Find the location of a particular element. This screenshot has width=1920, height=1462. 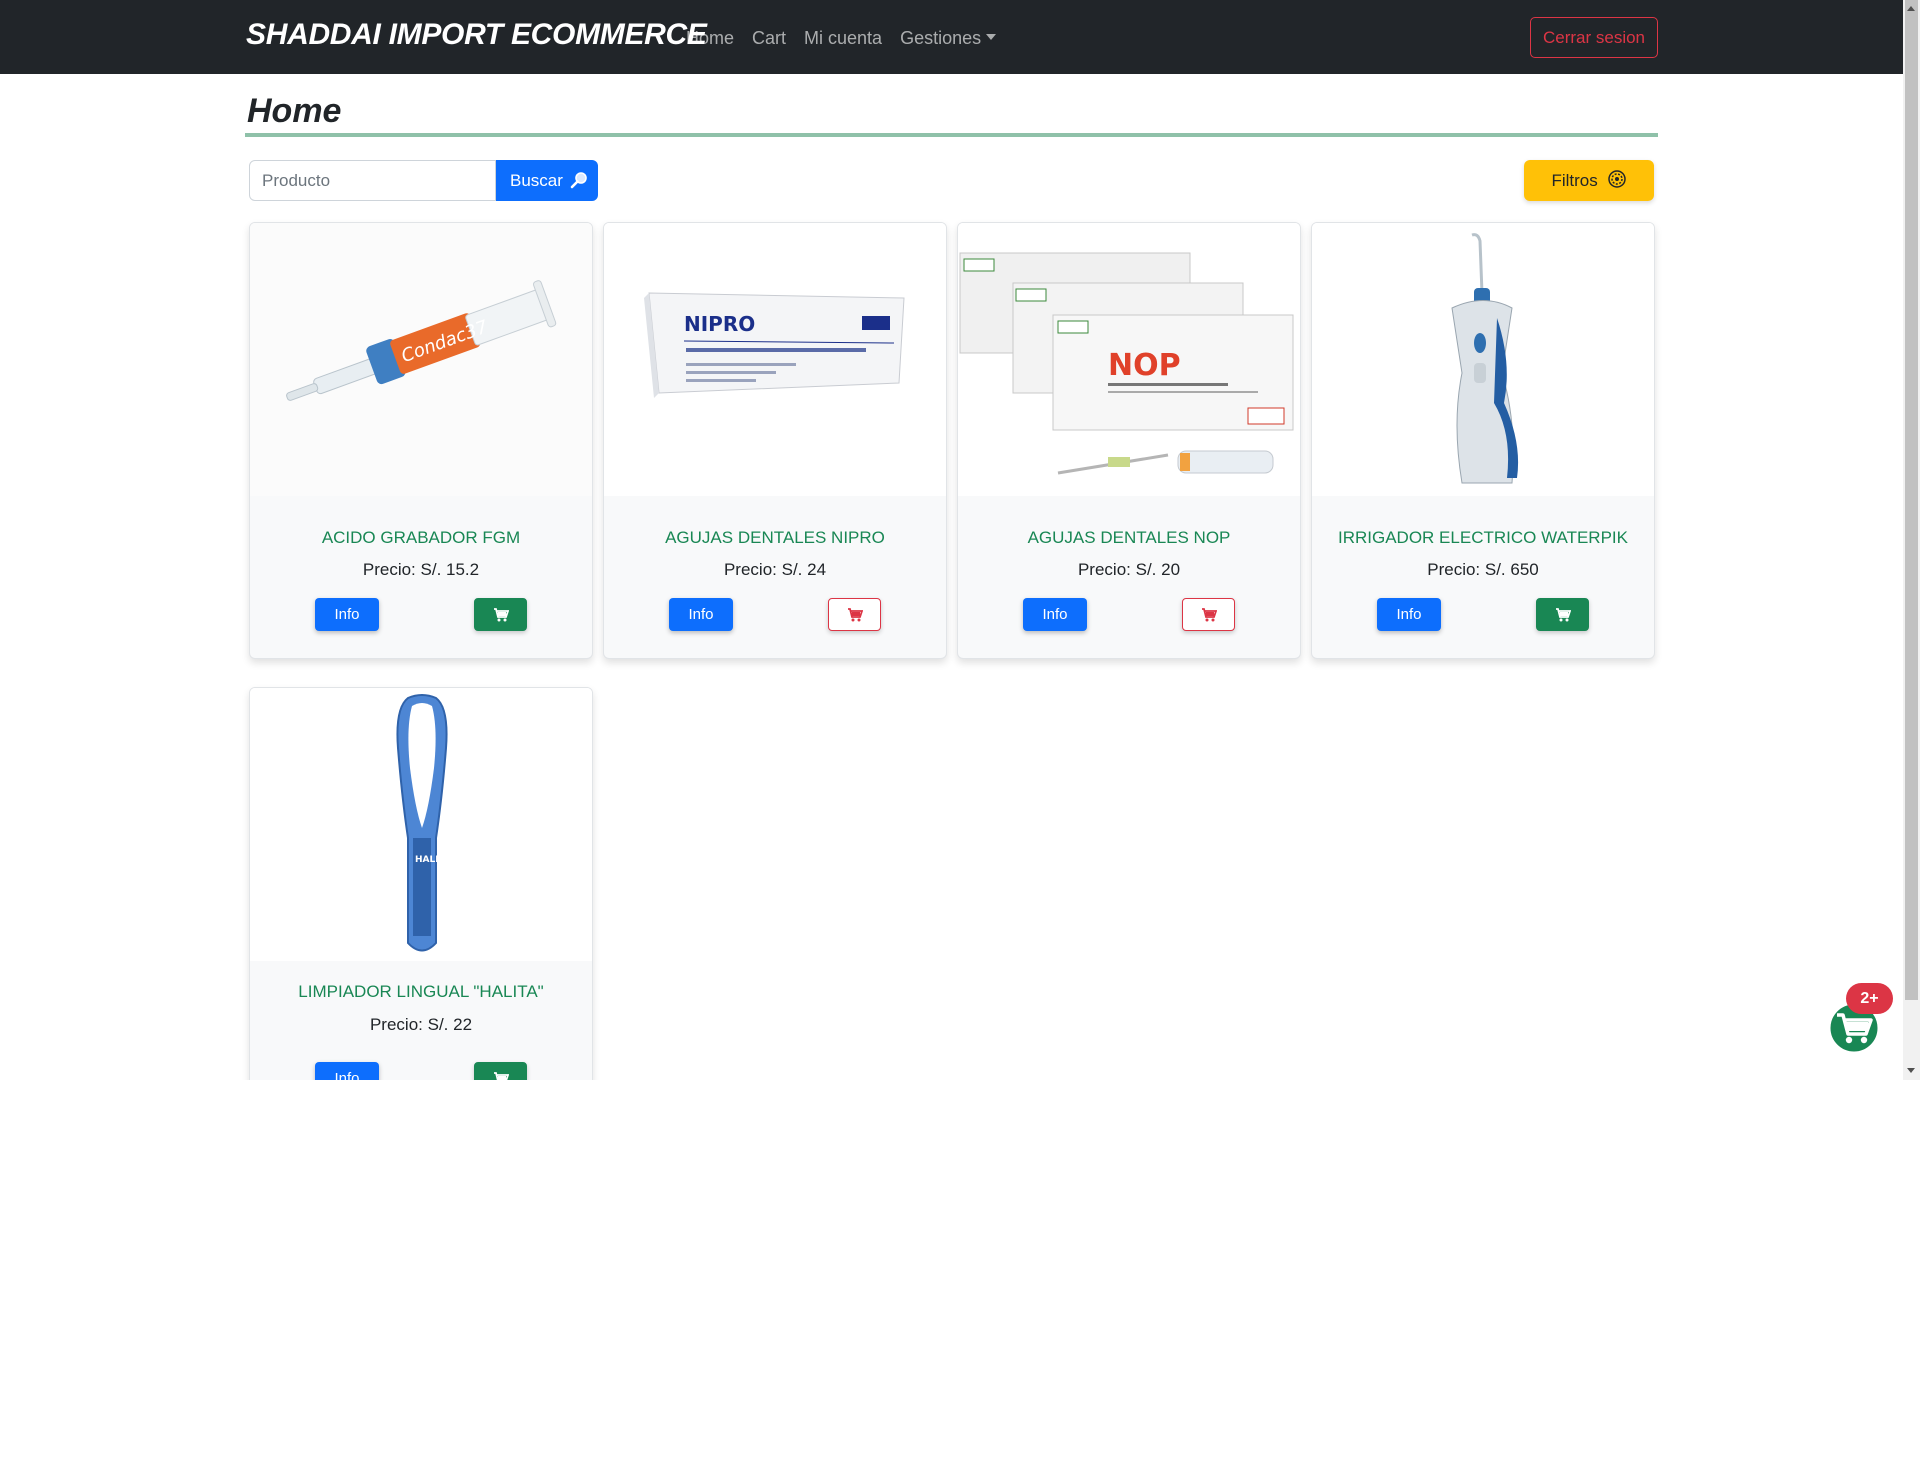

nav-dropdown-gestiones: Gestiones is located at coordinates (948, 38).